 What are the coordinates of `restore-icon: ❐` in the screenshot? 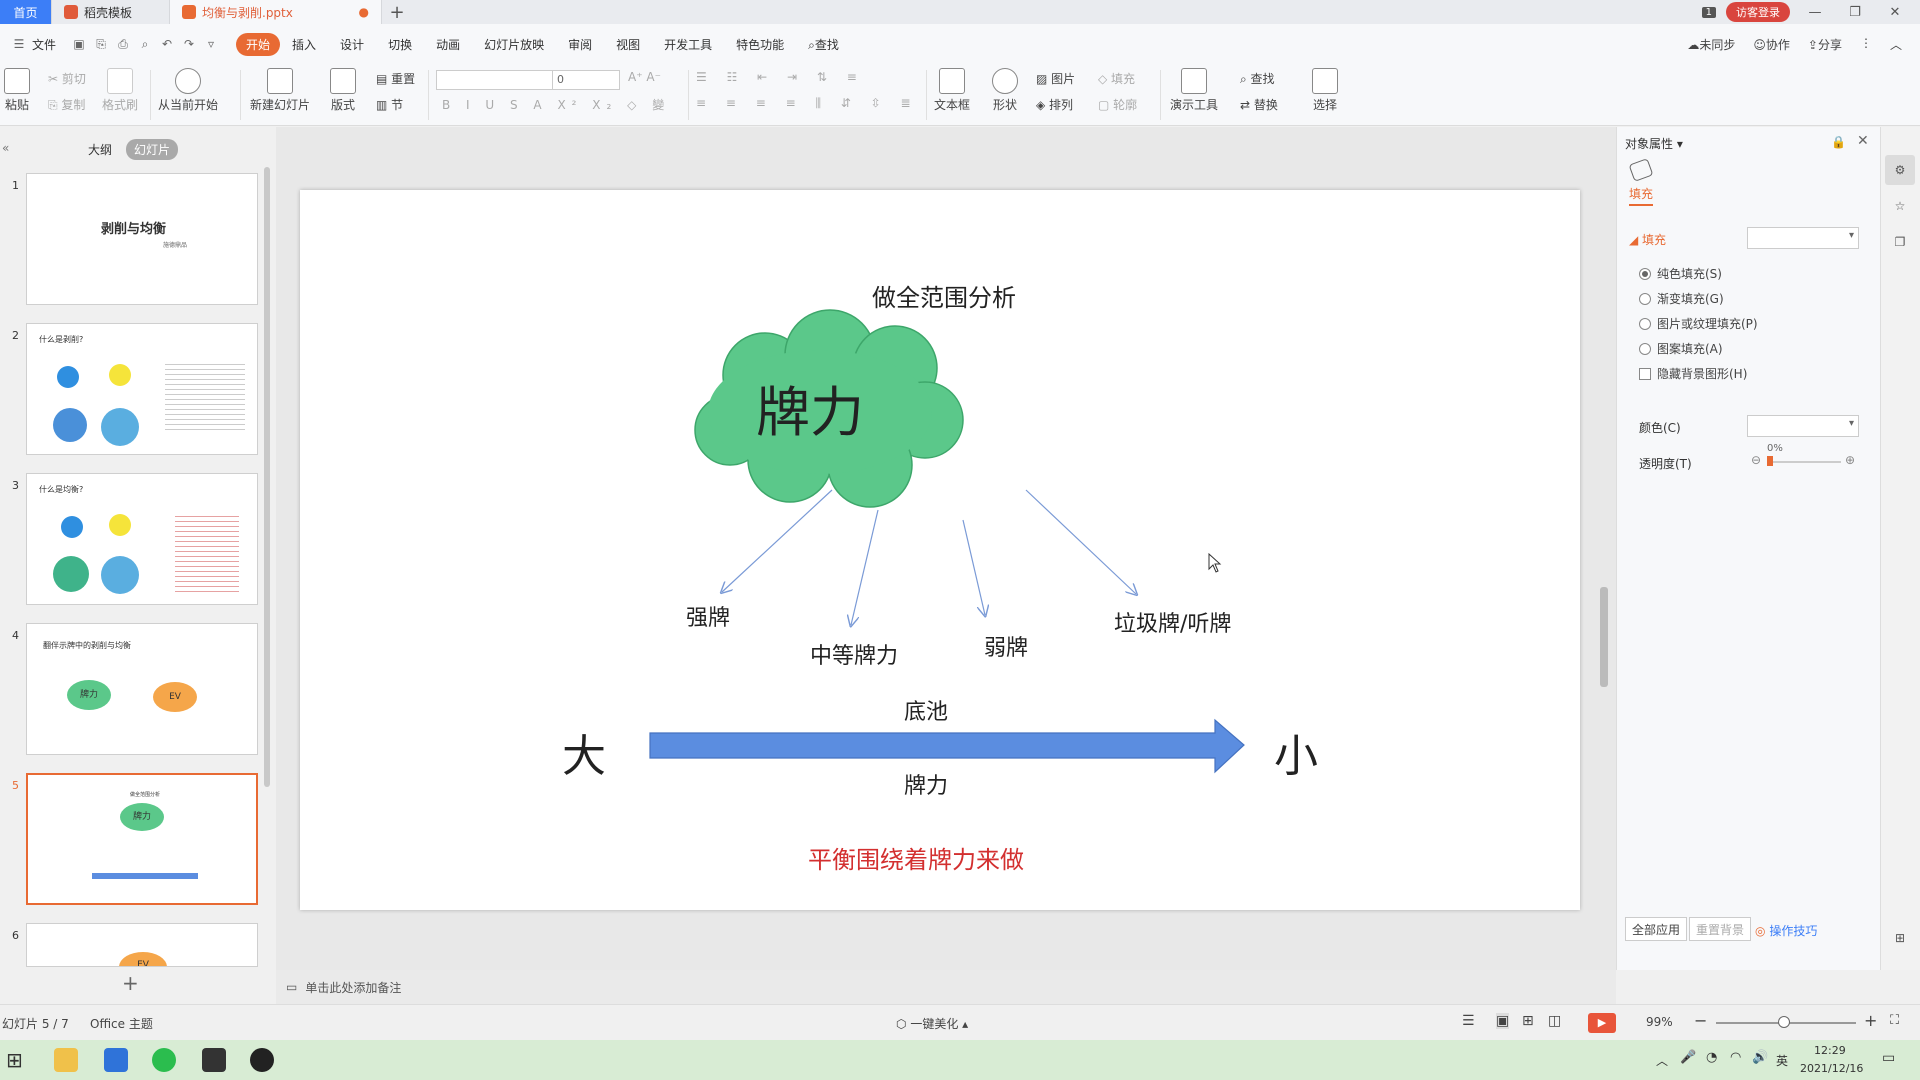 It's located at (1855, 12).